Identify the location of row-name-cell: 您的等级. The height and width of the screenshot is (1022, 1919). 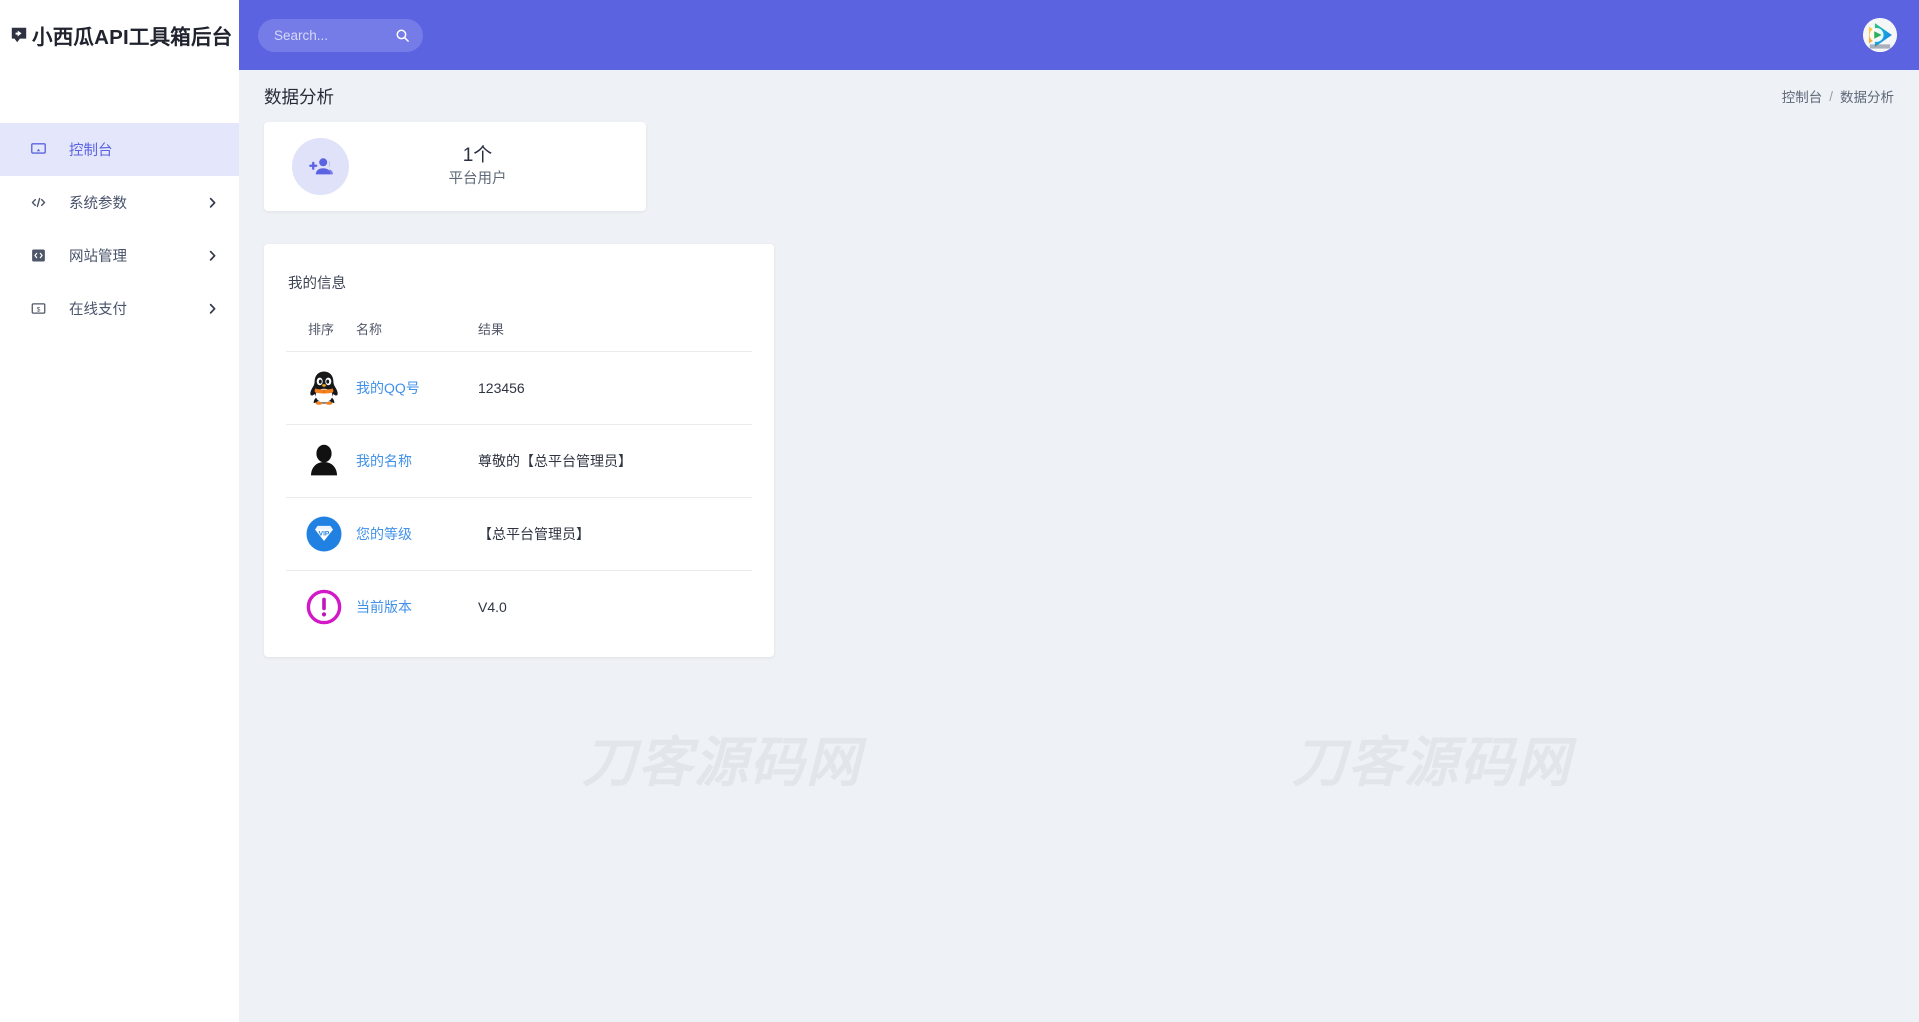
(417, 534).